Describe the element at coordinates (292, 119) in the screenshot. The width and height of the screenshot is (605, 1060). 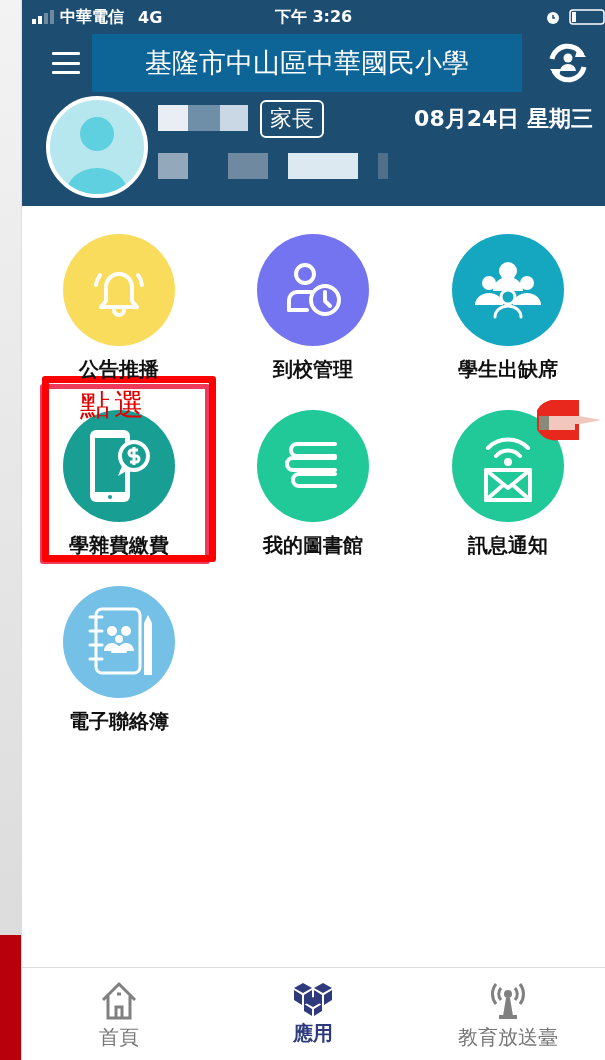
I see `role-badge: 家長` at that location.